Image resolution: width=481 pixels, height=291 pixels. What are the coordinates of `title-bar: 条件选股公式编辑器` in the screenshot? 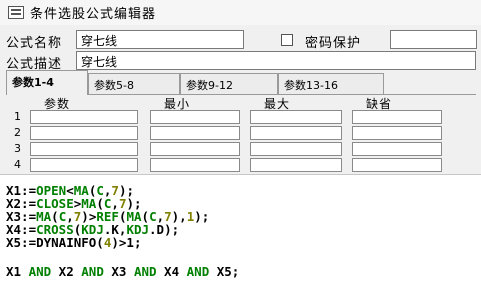 It's located at (240, 12).